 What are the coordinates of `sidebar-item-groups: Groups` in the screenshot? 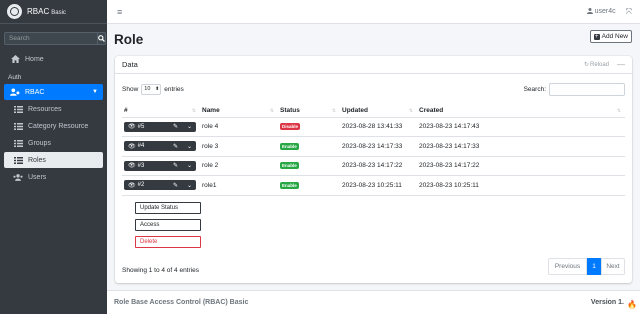 It's located at (53, 143).